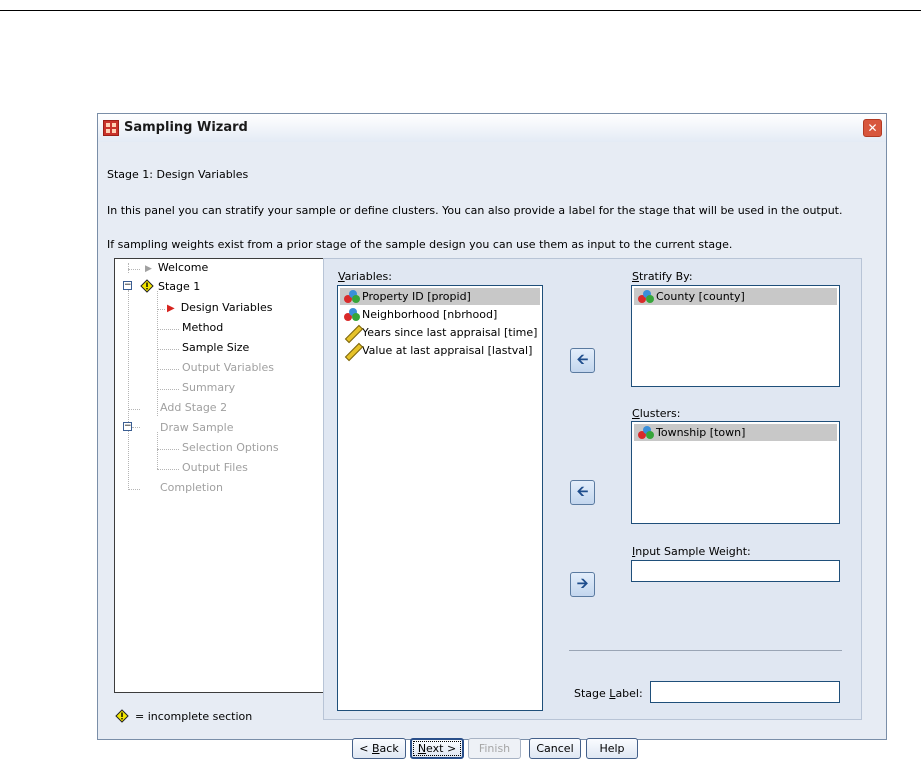 The image size is (921, 759). What do you see at coordinates (186, 127) in the screenshot?
I see `window-title: Sampling Wizard` at bounding box center [186, 127].